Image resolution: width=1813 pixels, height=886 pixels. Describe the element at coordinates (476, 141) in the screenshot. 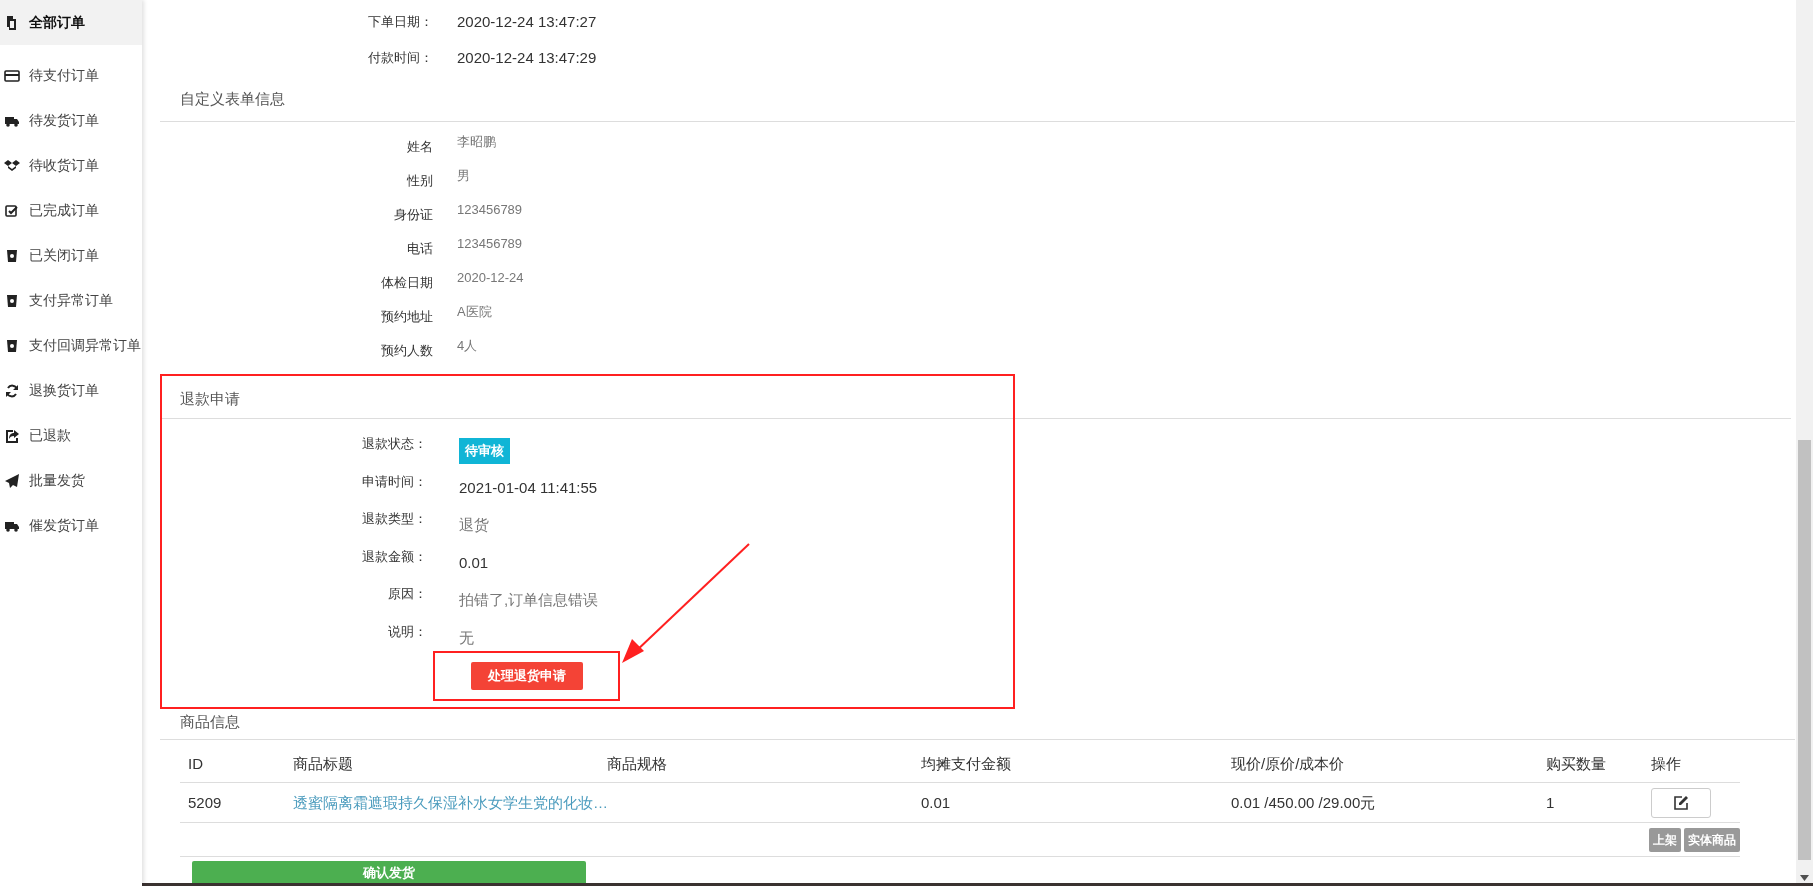

I see `field-value: 李昭鹏` at that location.